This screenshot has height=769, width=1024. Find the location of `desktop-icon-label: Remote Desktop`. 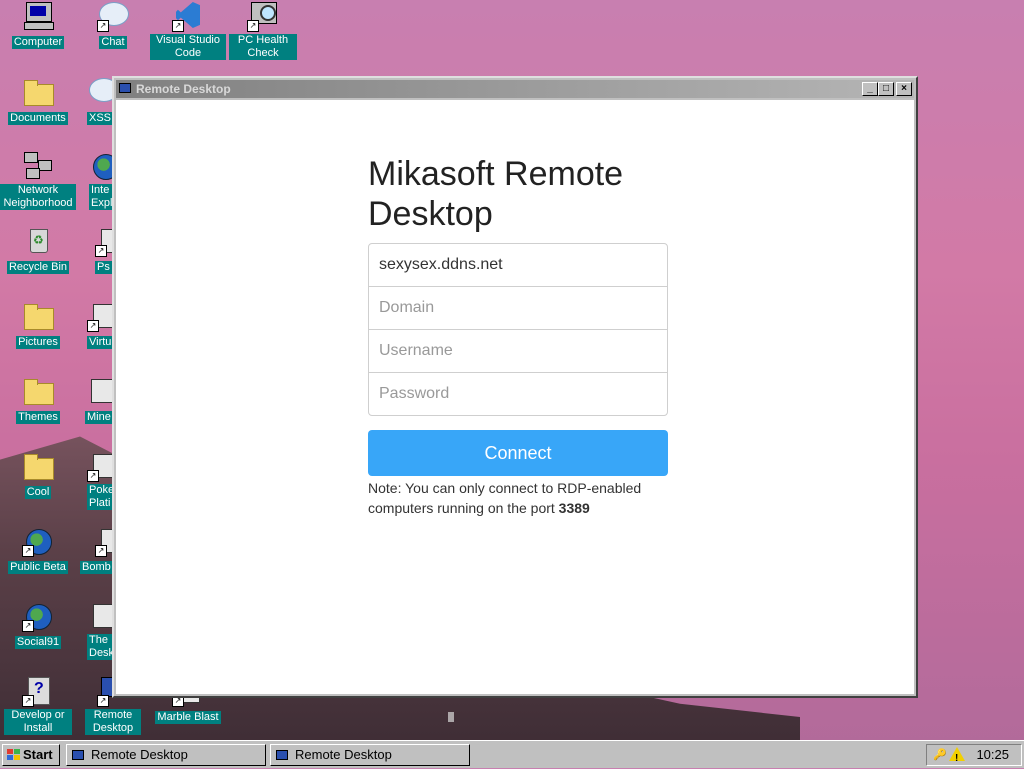

desktop-icon-label: Remote Desktop is located at coordinates (113, 722).